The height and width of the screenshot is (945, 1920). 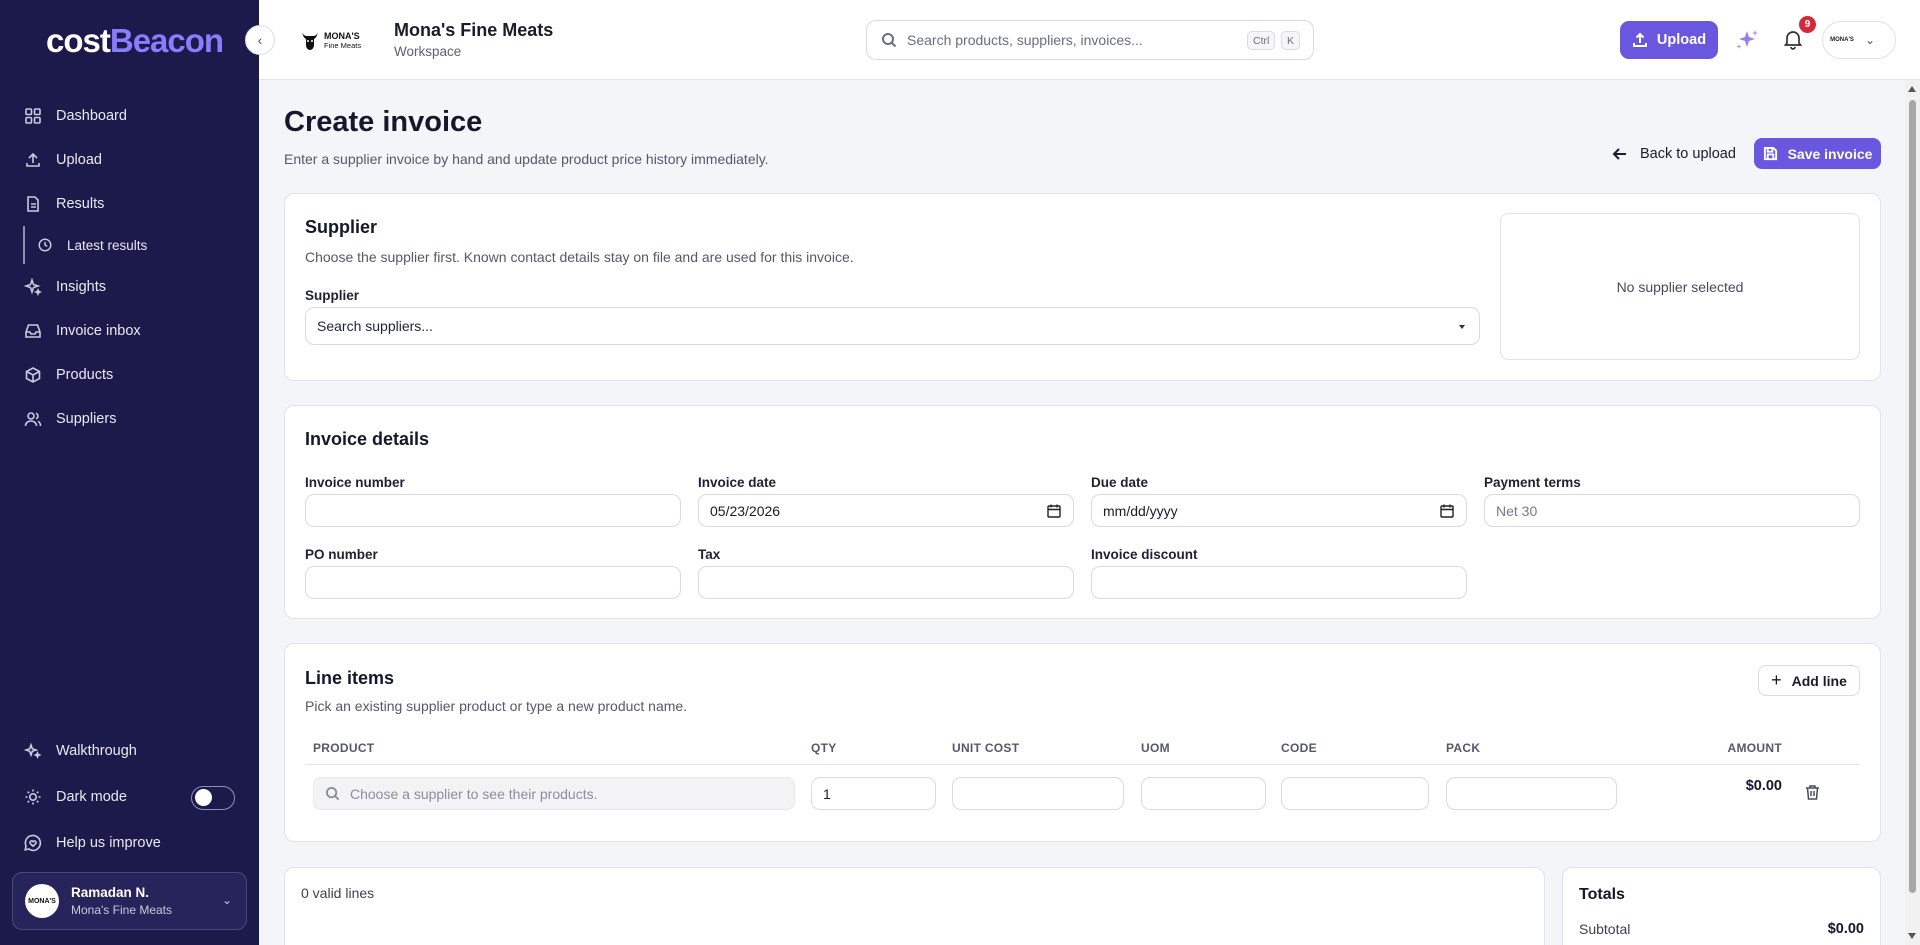 What do you see at coordinates (81, 287) in the screenshot?
I see `sidebar-item-label: Insights` at bounding box center [81, 287].